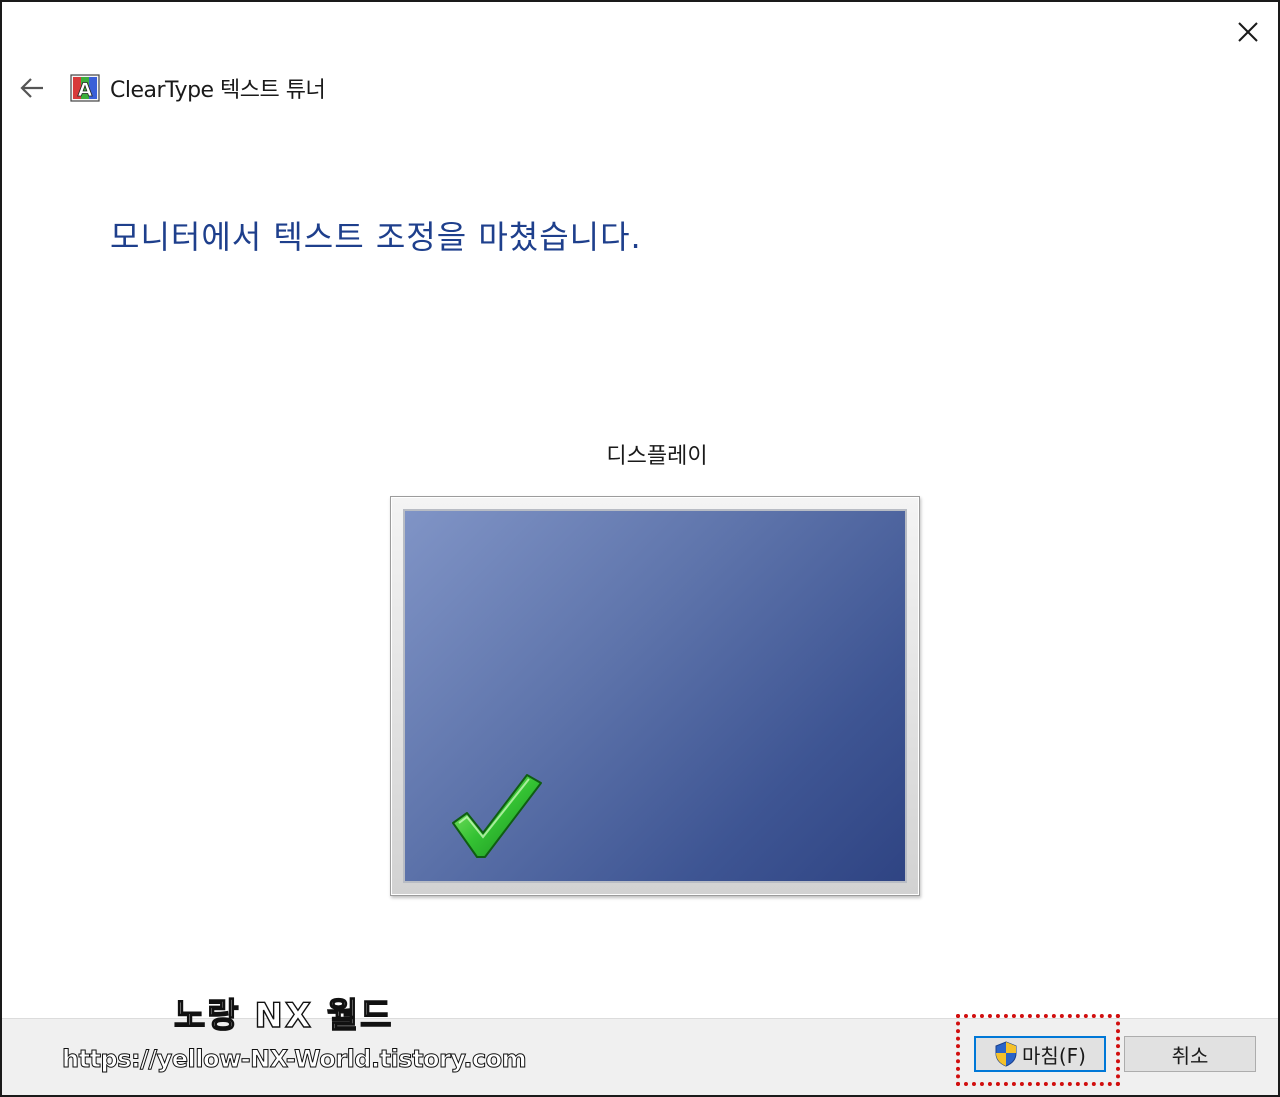 The width and height of the screenshot is (1280, 1097). Describe the element at coordinates (1006, 1054) in the screenshot. I see `uac-shield-icon` at that location.